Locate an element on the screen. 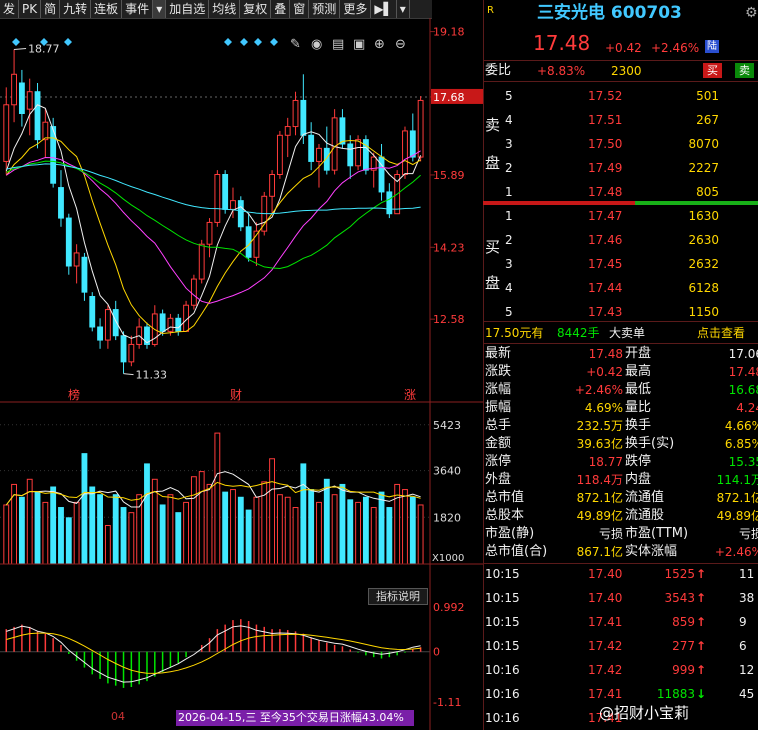  eye-icon: ◉ is located at coordinates (316, 44).